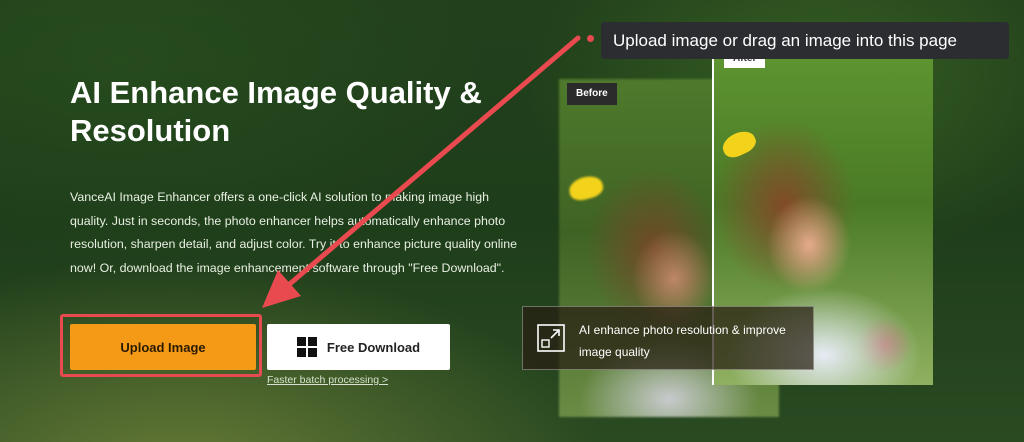 This screenshot has width=1024, height=442. What do you see at coordinates (306, 347) in the screenshot?
I see `windows-icon` at bounding box center [306, 347].